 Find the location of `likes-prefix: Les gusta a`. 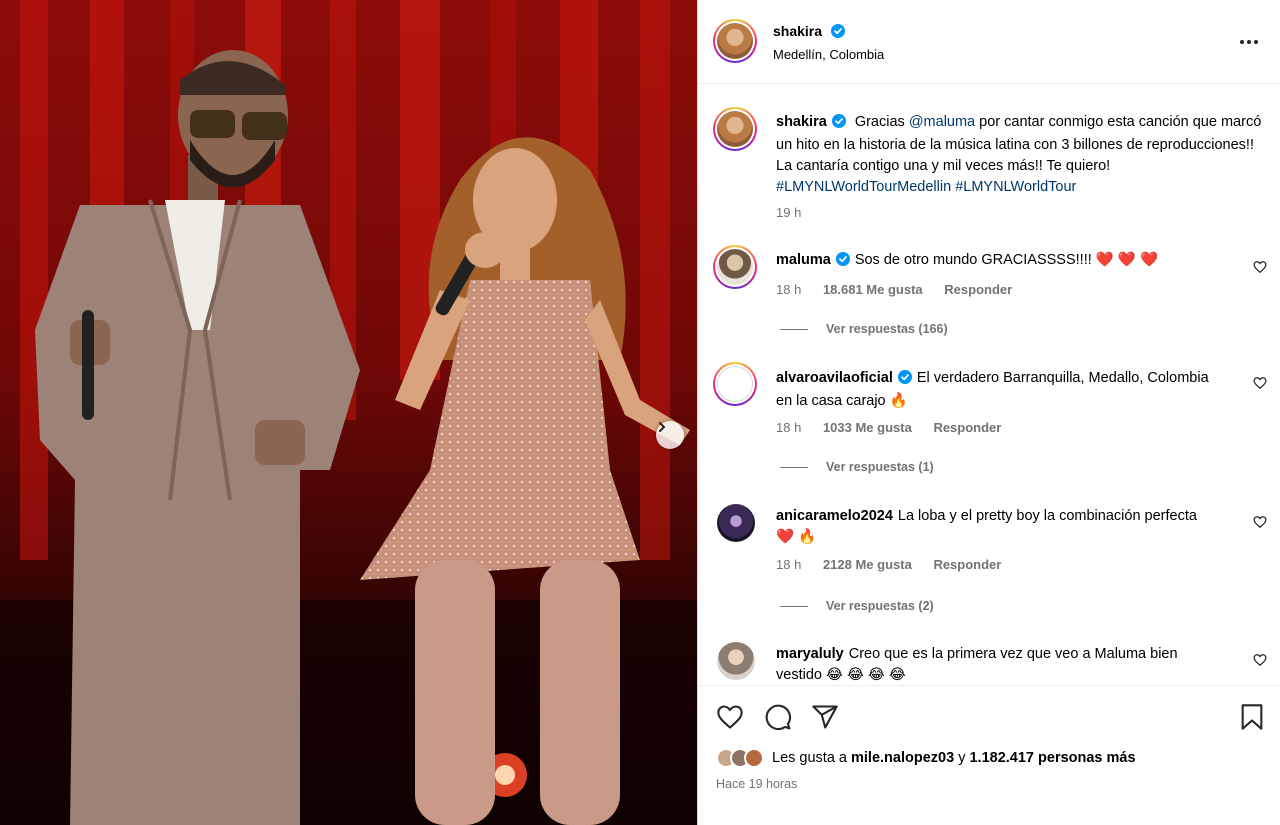

likes-prefix: Les gusta a is located at coordinates (809, 758).